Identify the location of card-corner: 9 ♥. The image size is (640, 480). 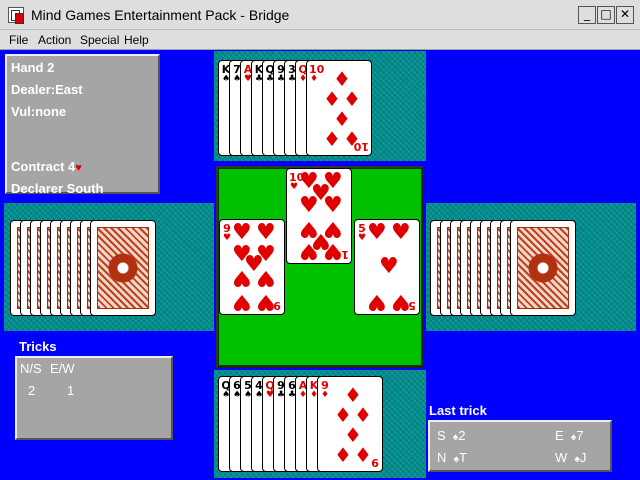
(227, 233).